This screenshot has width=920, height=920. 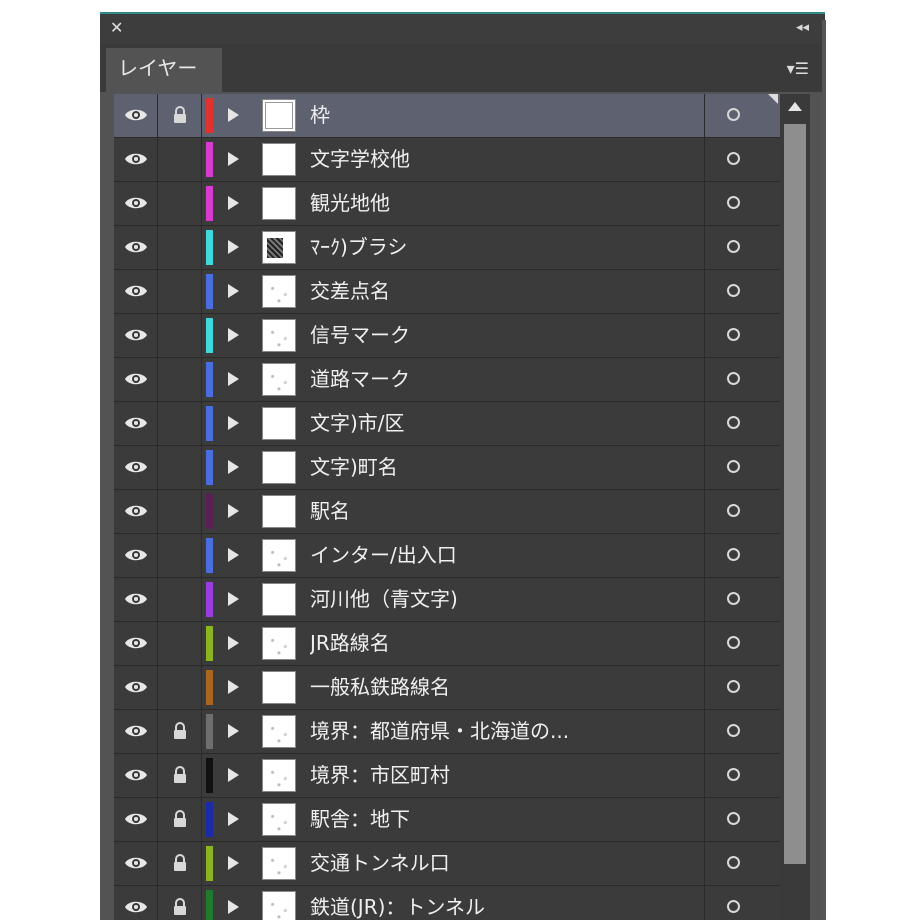 What do you see at coordinates (447, 424) in the screenshot?
I see `layer-row: 文字)市/区` at bounding box center [447, 424].